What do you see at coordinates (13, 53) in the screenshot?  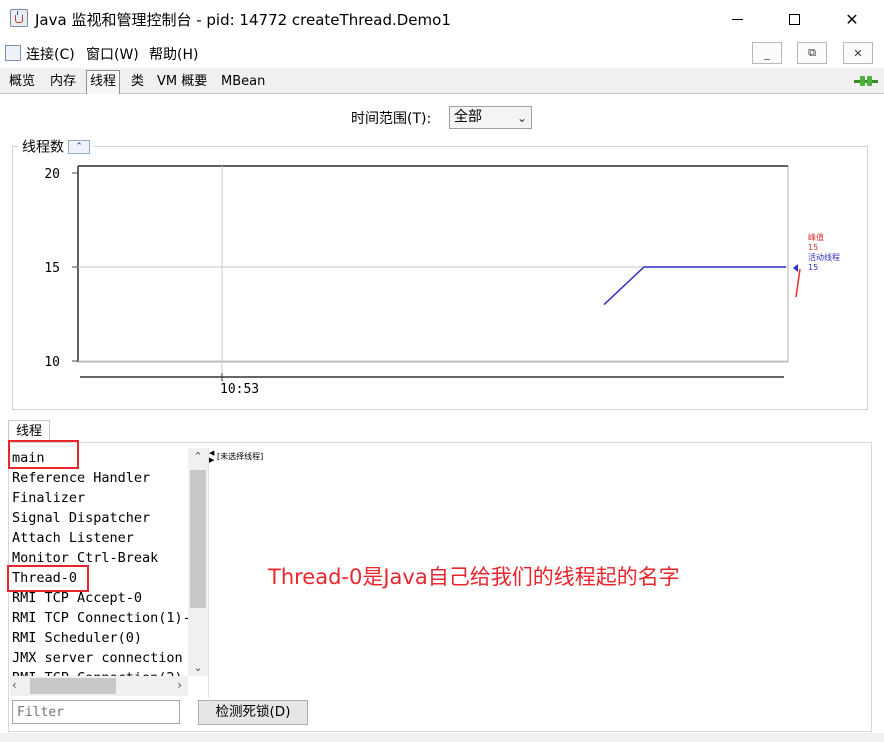 I see `window-menu-icon` at bounding box center [13, 53].